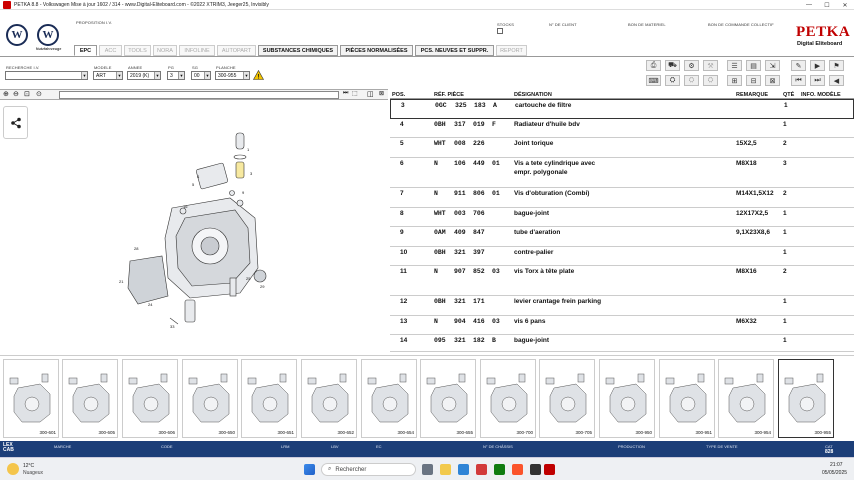  Describe the element at coordinates (108, 75) in the screenshot. I see `modele-select: ART ▼` at that location.